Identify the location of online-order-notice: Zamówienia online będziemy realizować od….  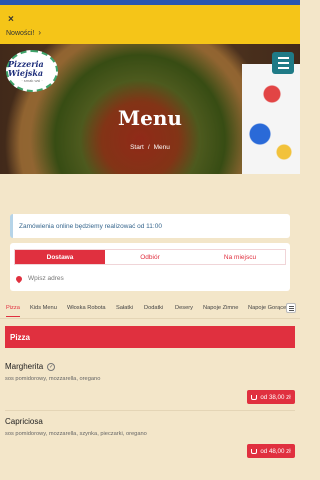
(150, 226).